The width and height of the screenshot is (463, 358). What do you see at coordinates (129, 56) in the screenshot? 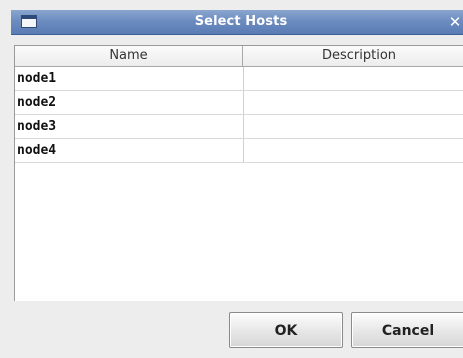
I see `column-header-name: Name` at bounding box center [129, 56].